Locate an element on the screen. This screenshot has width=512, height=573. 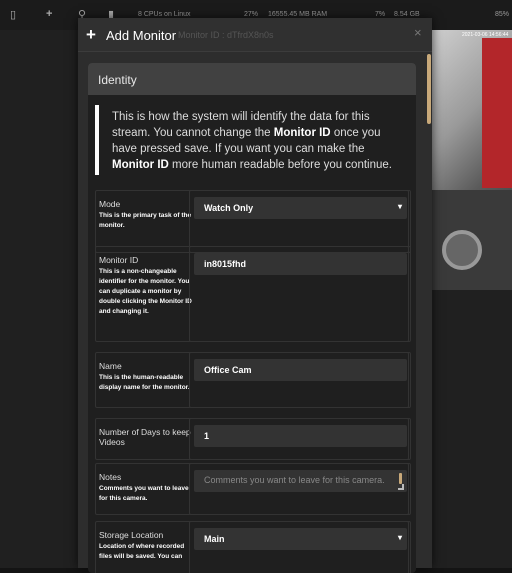
days-input: 1 is located at coordinates (300, 436).